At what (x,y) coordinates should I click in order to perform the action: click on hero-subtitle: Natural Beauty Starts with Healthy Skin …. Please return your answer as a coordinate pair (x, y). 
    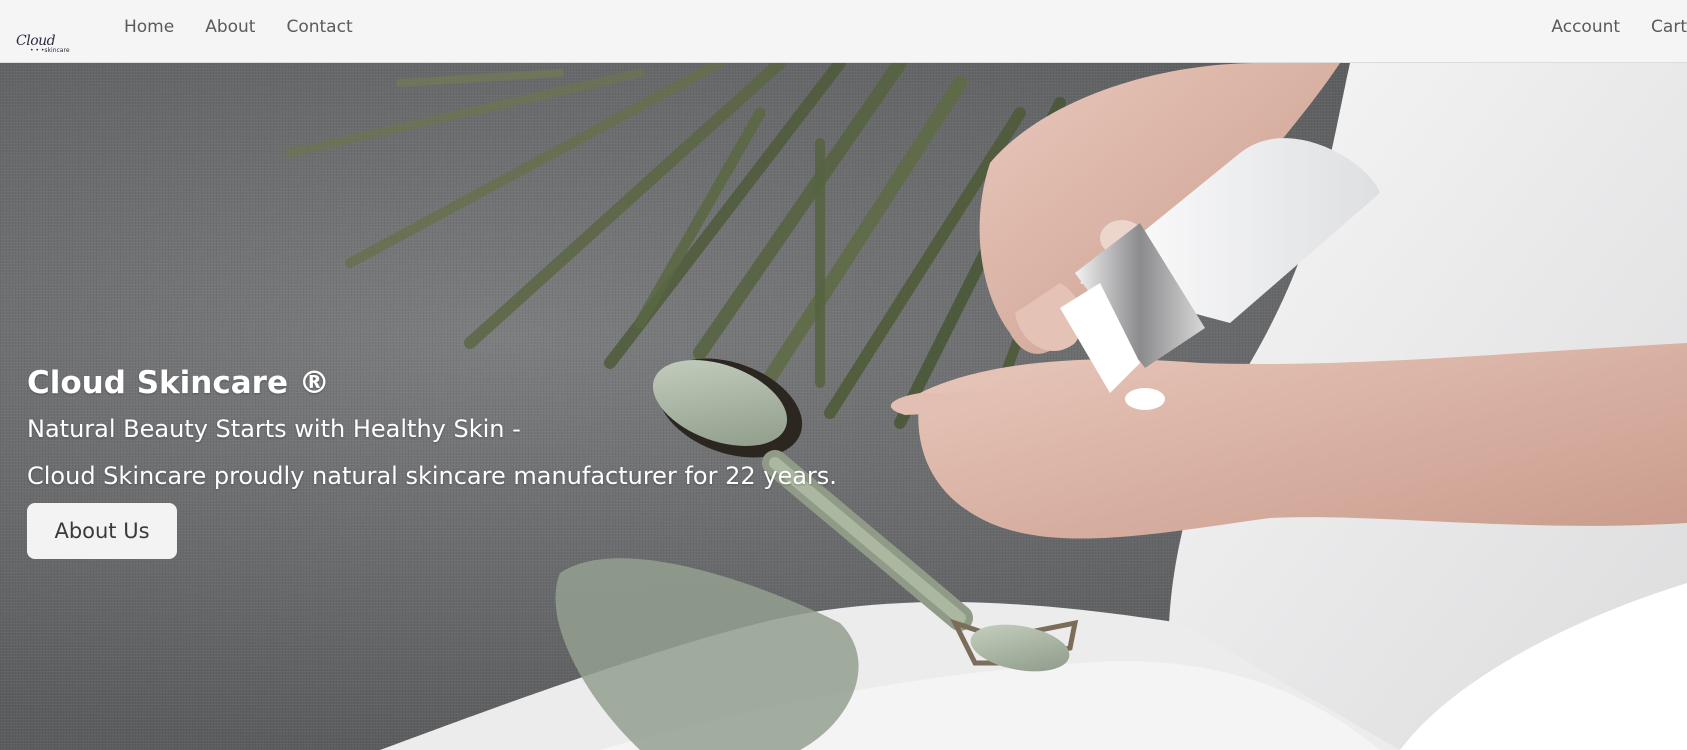
    Looking at the image, I should click on (274, 429).